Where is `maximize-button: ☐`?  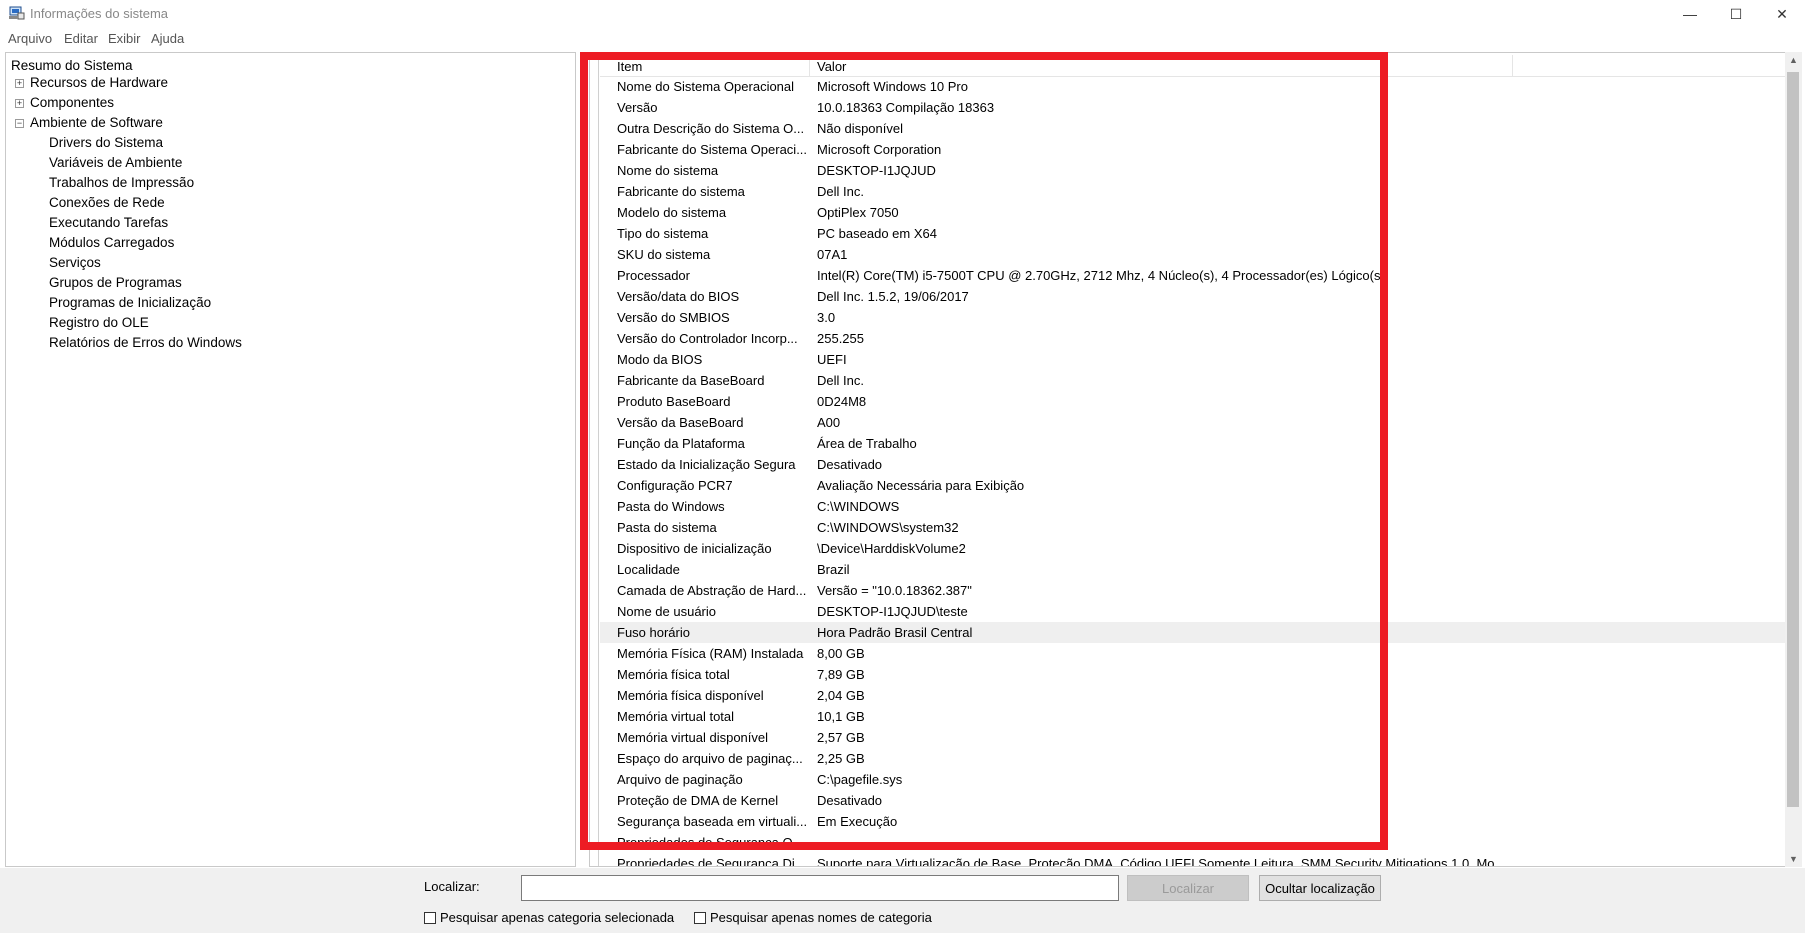
maximize-button: ☐ is located at coordinates (1736, 14).